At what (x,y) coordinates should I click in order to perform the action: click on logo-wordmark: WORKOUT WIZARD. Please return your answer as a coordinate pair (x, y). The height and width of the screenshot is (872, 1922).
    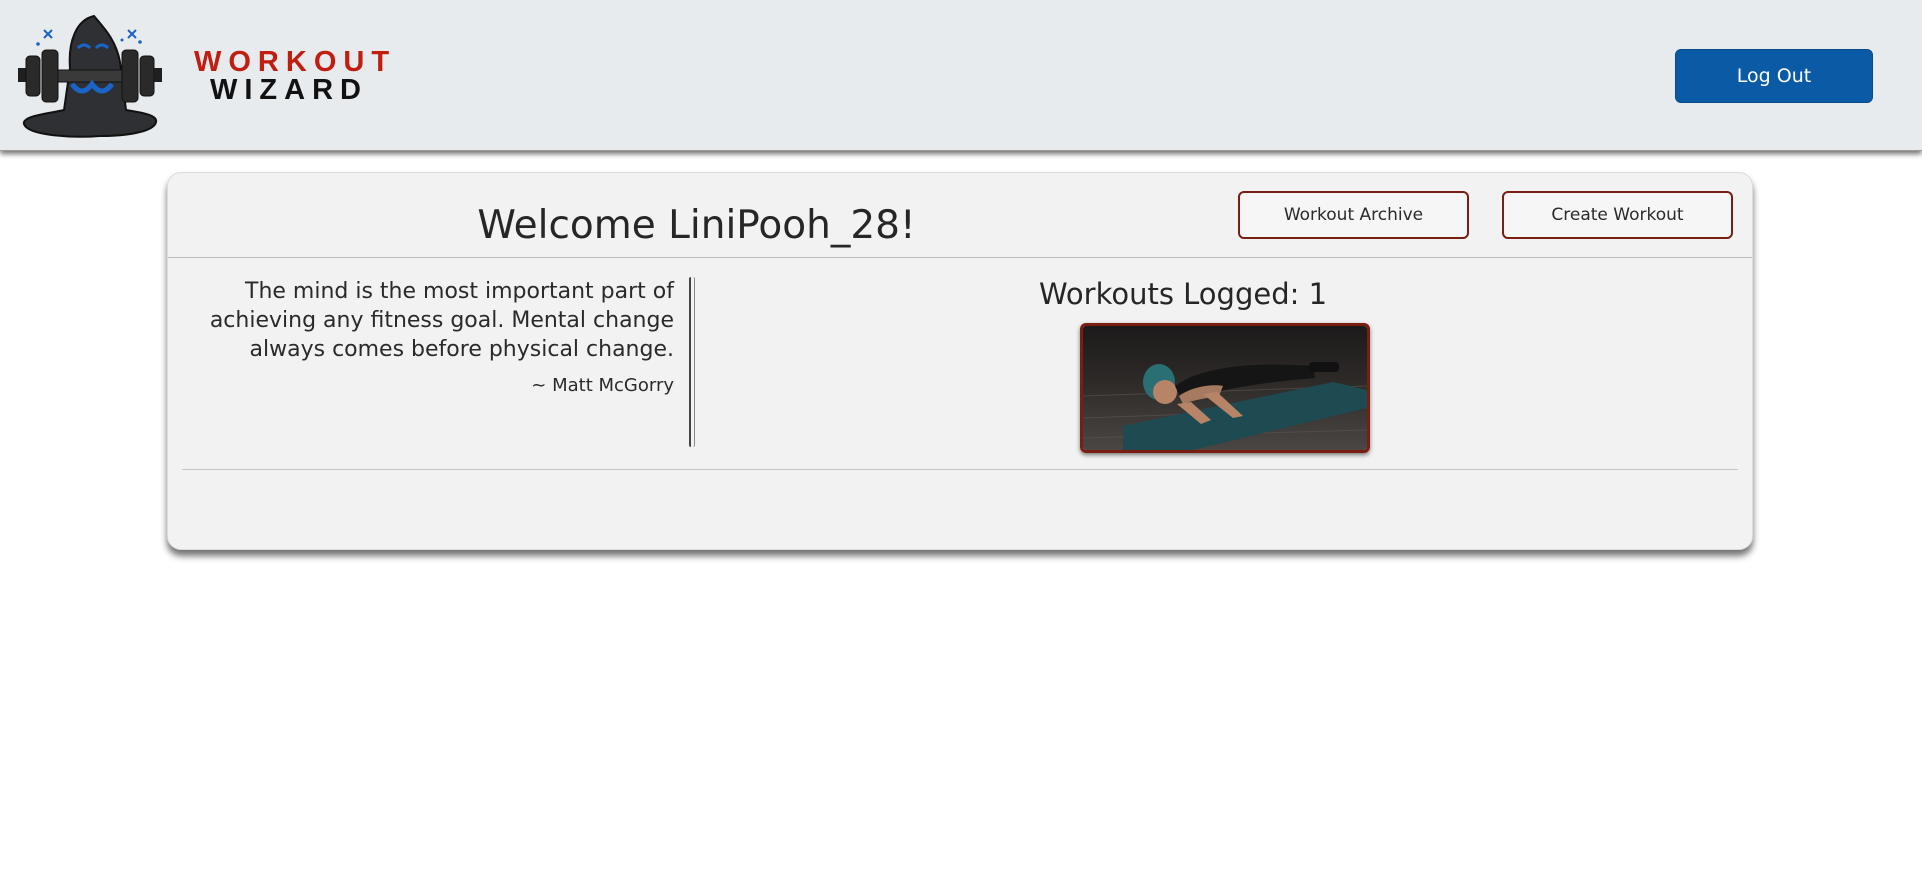
    Looking at the image, I should click on (295, 76).